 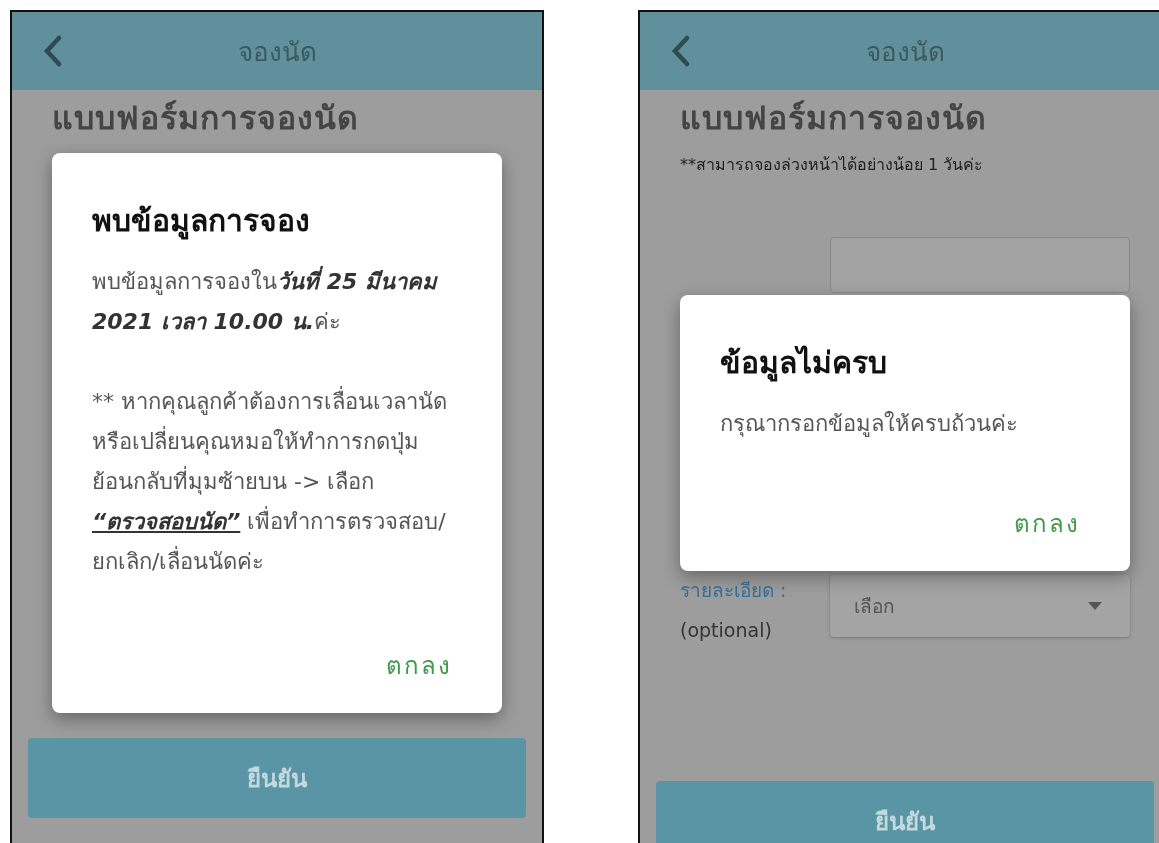 I want to click on dialog-title: ข้อมูลไม่ครบ, so click(x=804, y=364).